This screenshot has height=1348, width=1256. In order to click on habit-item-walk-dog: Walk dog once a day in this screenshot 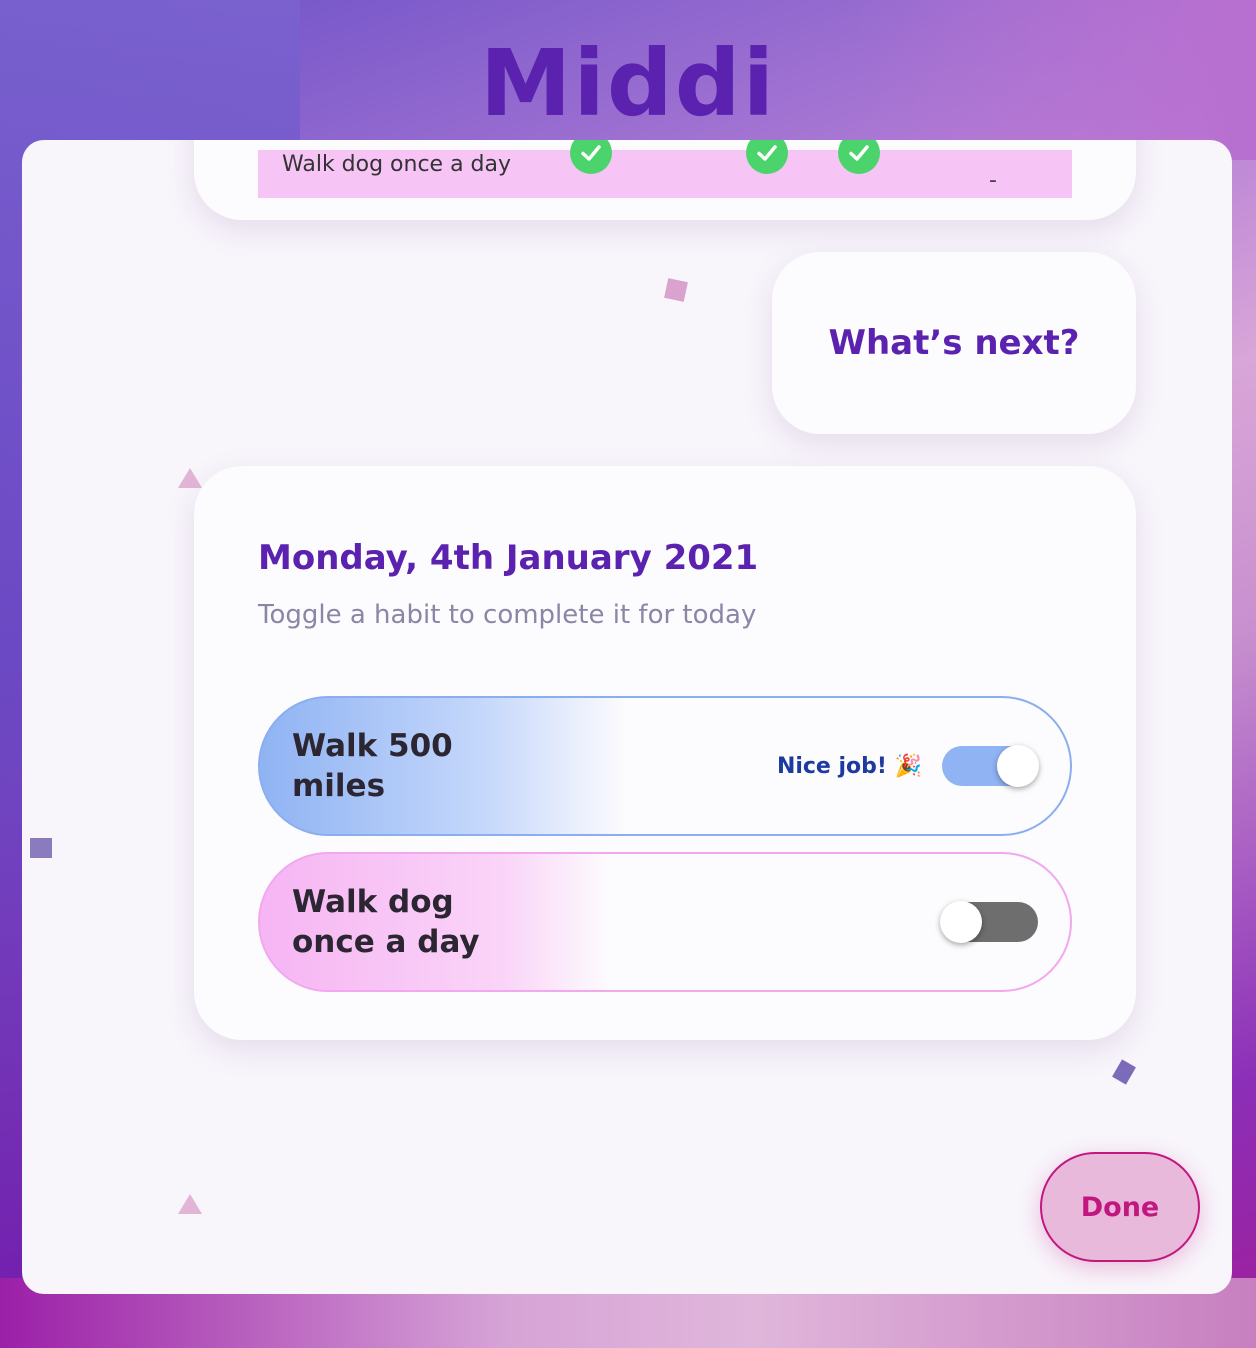, I will do `click(665, 922)`.